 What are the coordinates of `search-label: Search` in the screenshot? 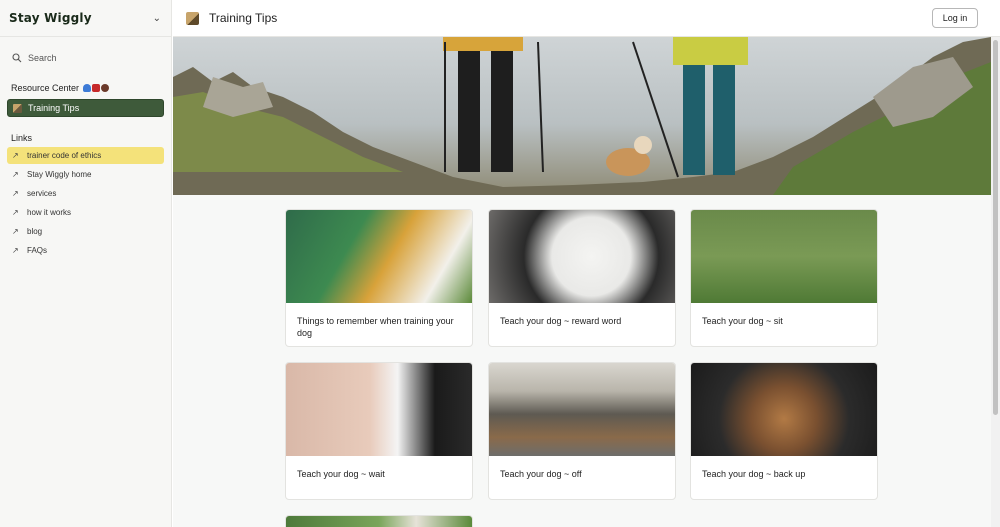 It's located at (42, 58).